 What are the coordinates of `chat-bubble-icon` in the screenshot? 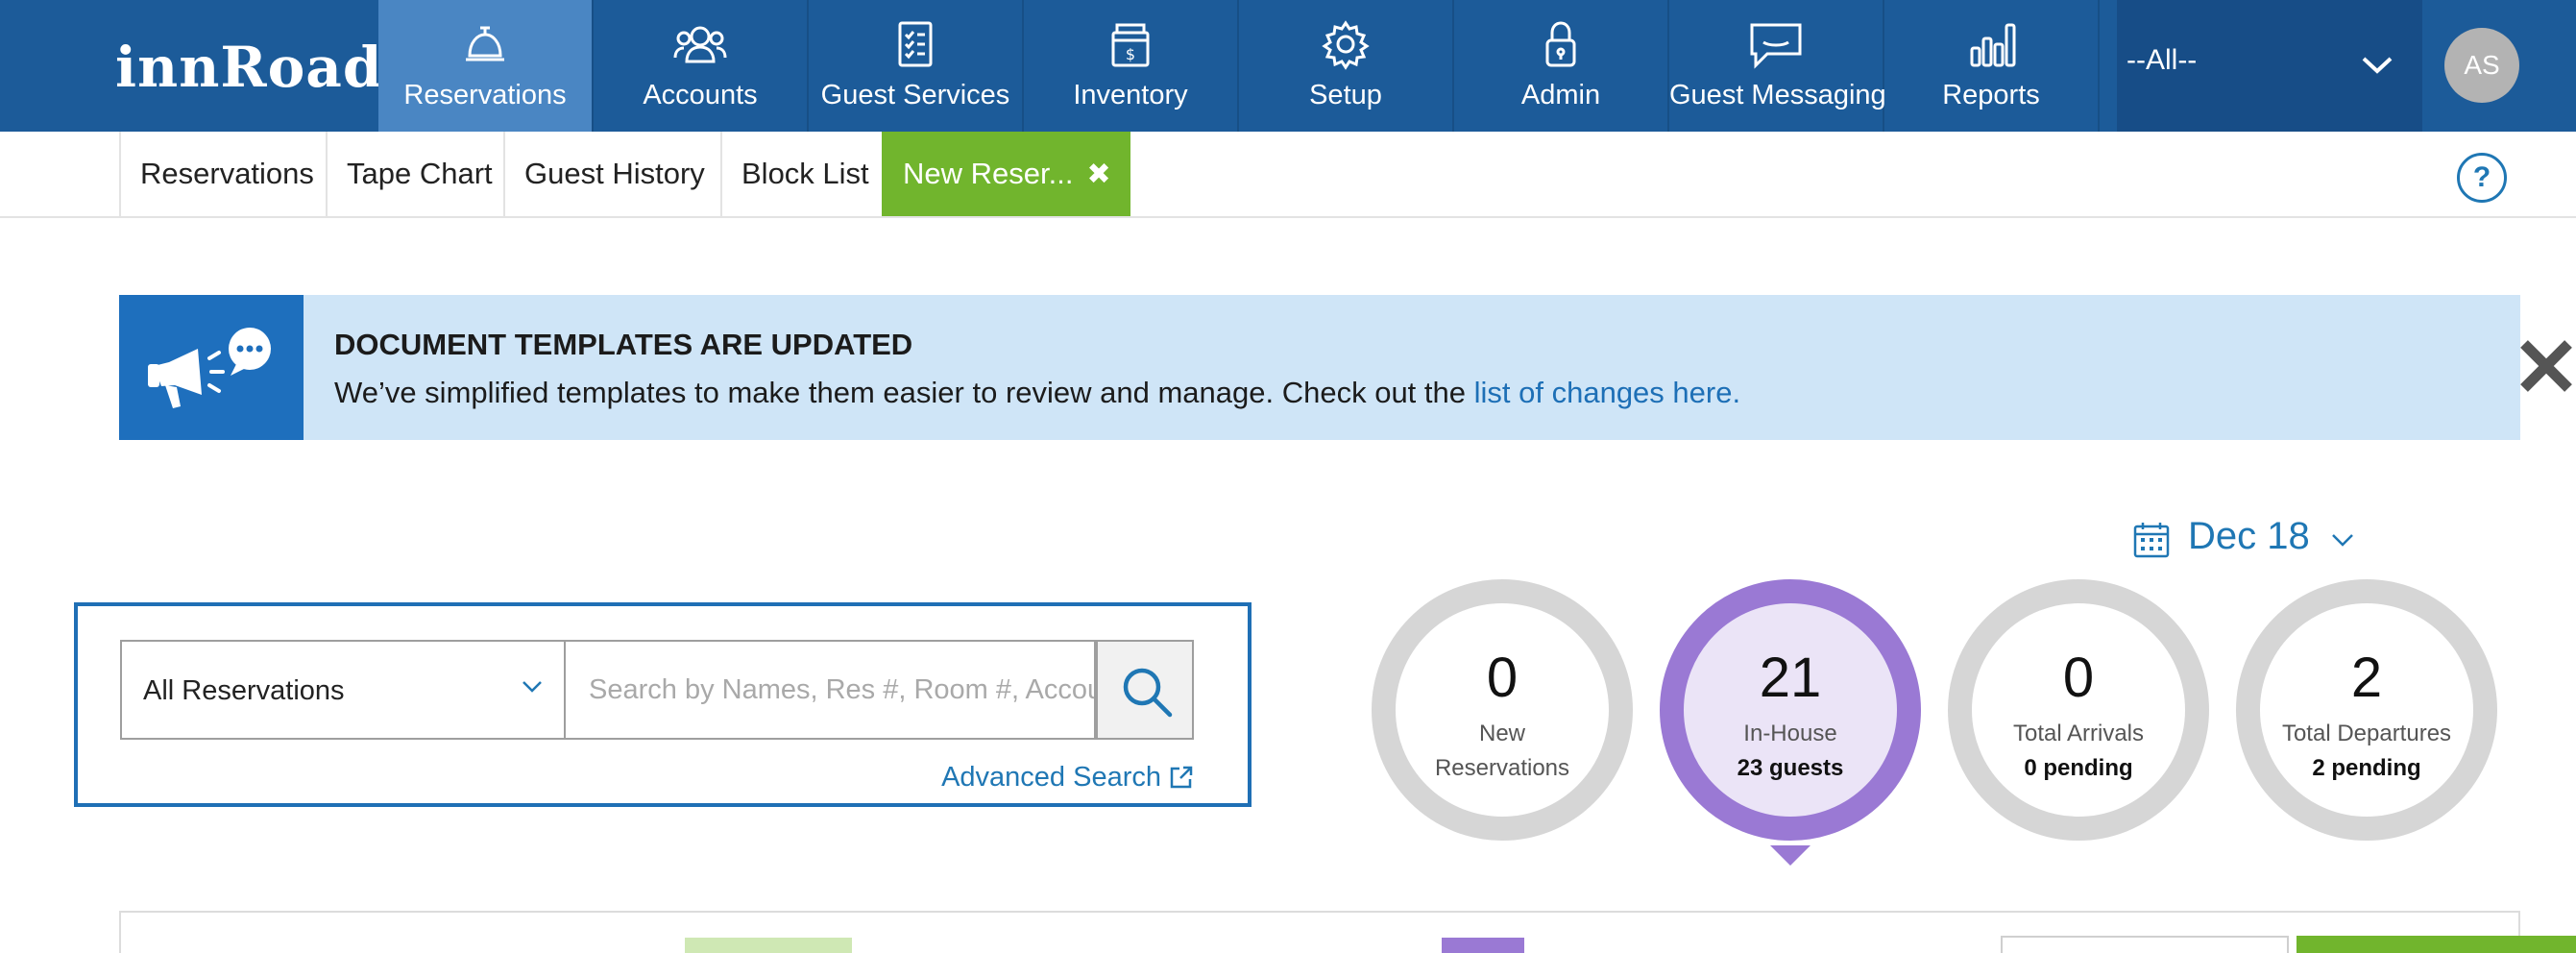 It's located at (1776, 46).